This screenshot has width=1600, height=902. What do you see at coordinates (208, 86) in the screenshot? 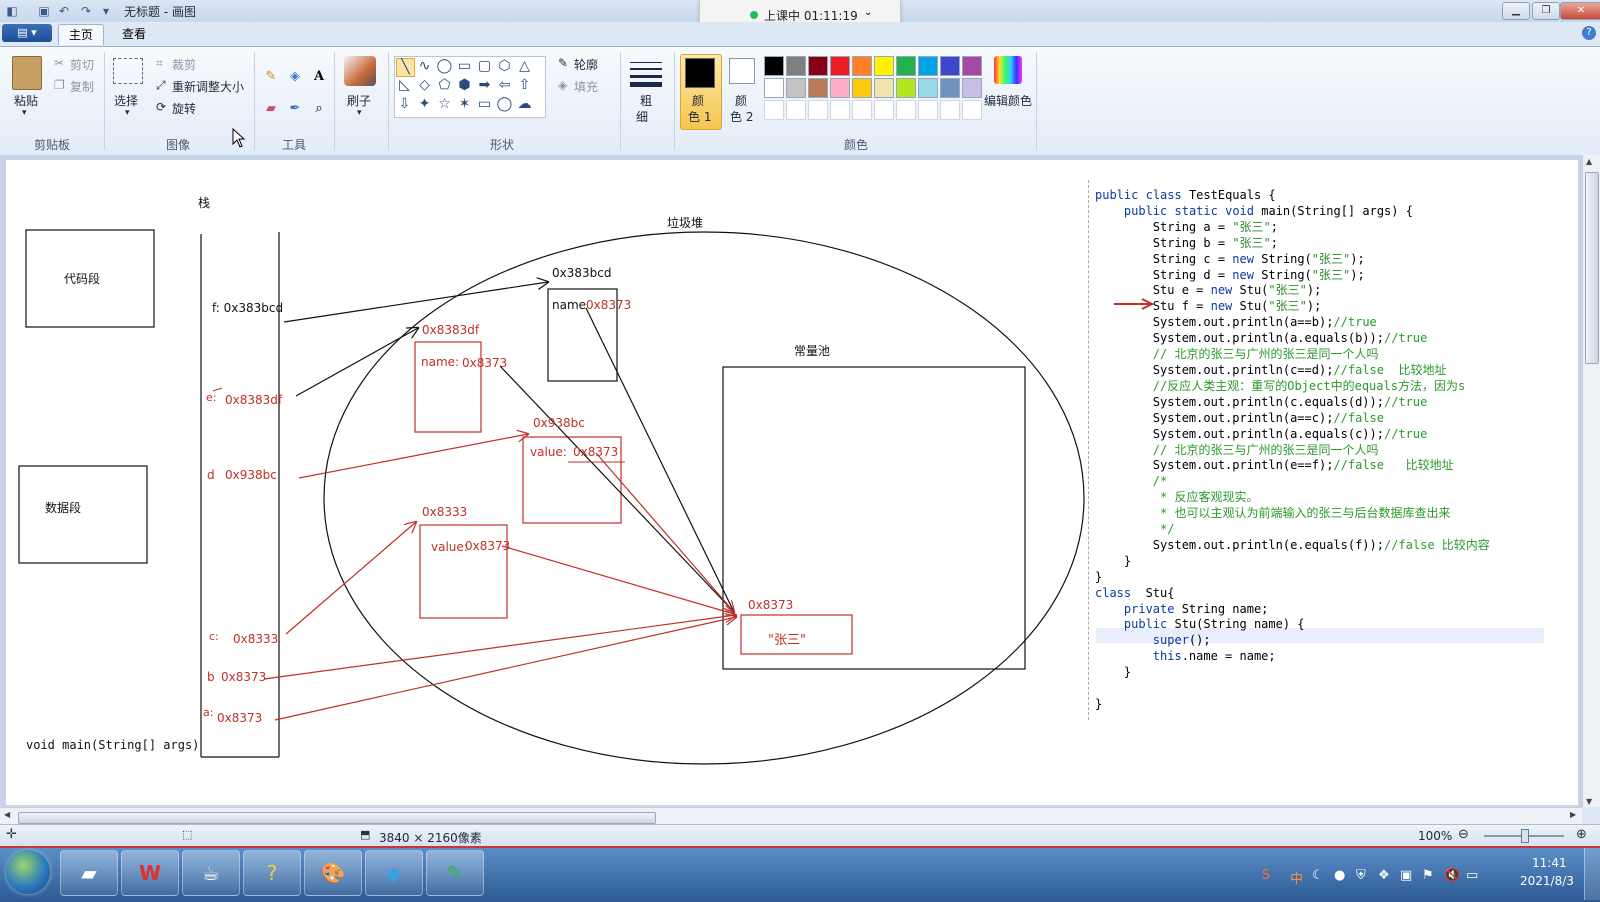
I see `resize-button: 重新调整大小` at bounding box center [208, 86].